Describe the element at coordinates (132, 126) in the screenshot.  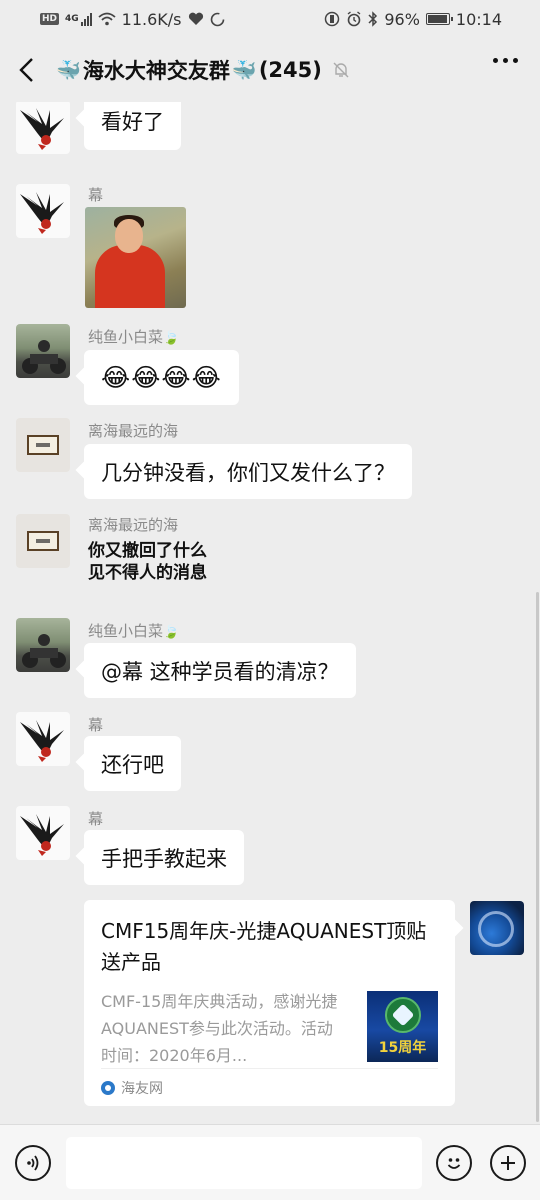
I see `message-bubble: 看好了` at that location.